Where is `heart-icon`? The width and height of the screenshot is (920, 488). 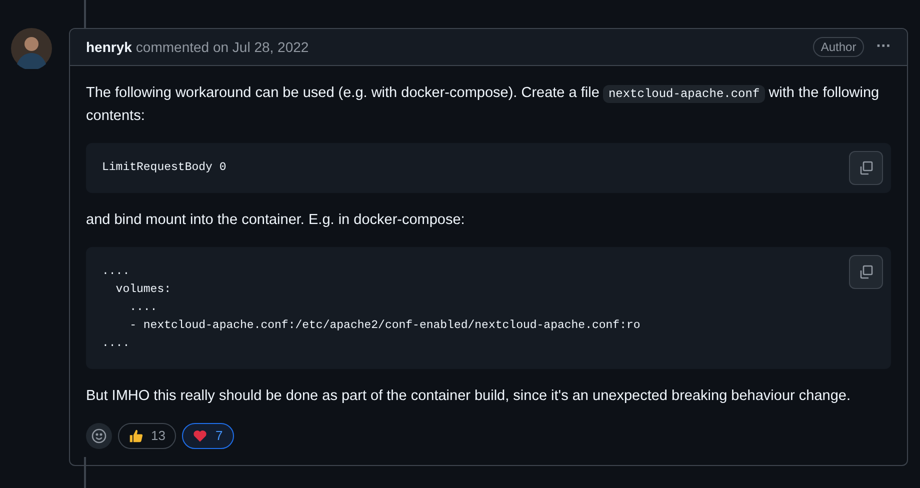 heart-icon is located at coordinates (200, 436).